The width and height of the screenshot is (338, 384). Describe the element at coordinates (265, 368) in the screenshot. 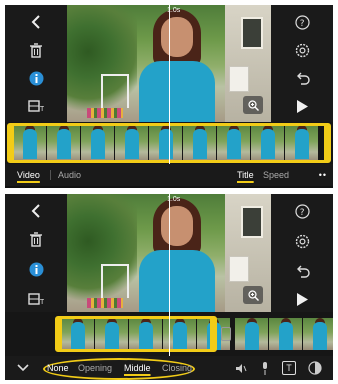

I see `mic-icon` at that location.